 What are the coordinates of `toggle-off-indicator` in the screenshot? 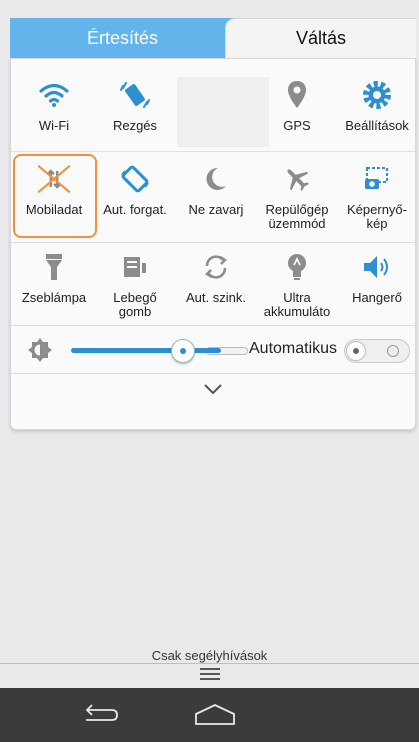 It's located at (393, 351).